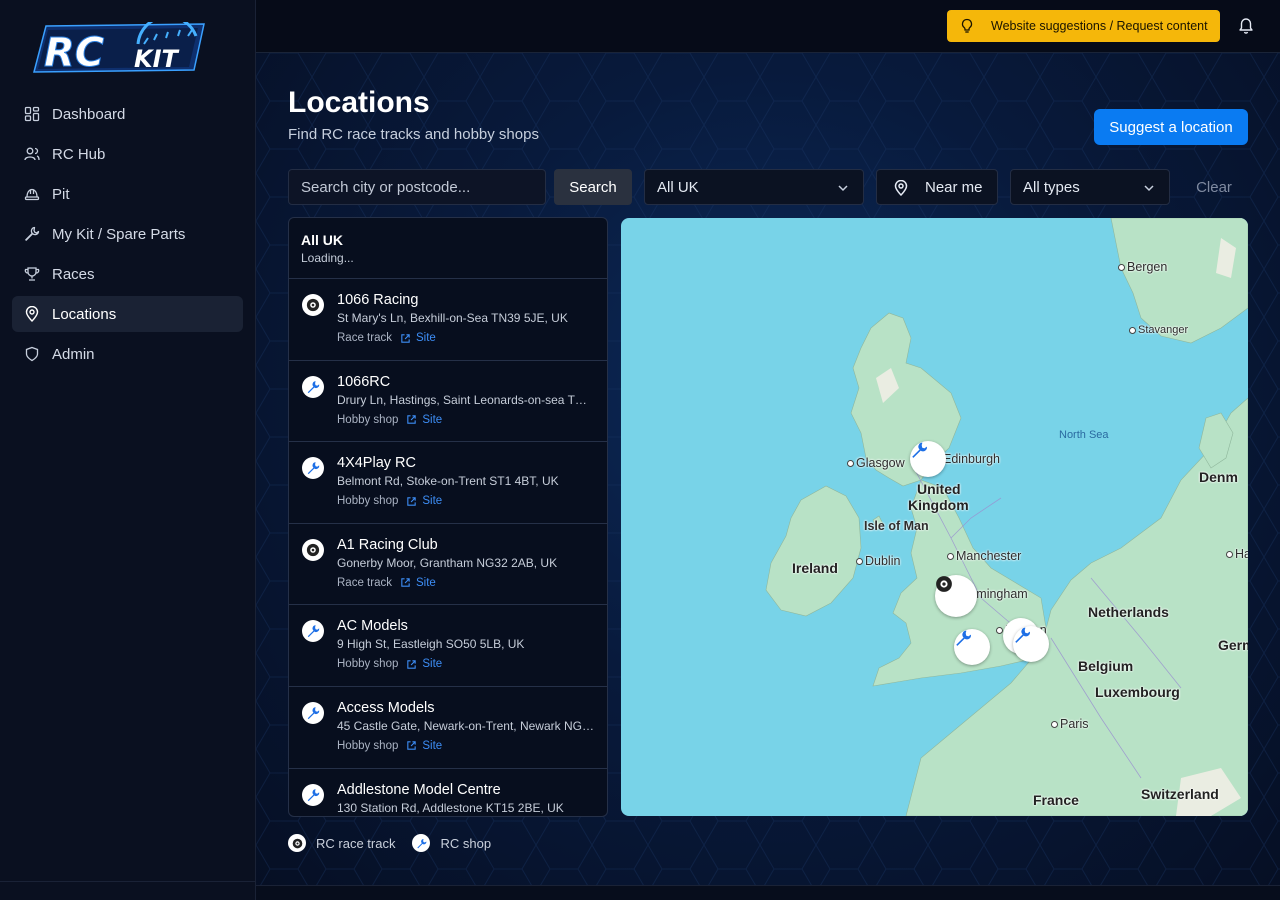 Image resolution: width=1280 pixels, height=900 pixels. What do you see at coordinates (73, 274) in the screenshot?
I see `sidebar-item-label: Races` at bounding box center [73, 274].